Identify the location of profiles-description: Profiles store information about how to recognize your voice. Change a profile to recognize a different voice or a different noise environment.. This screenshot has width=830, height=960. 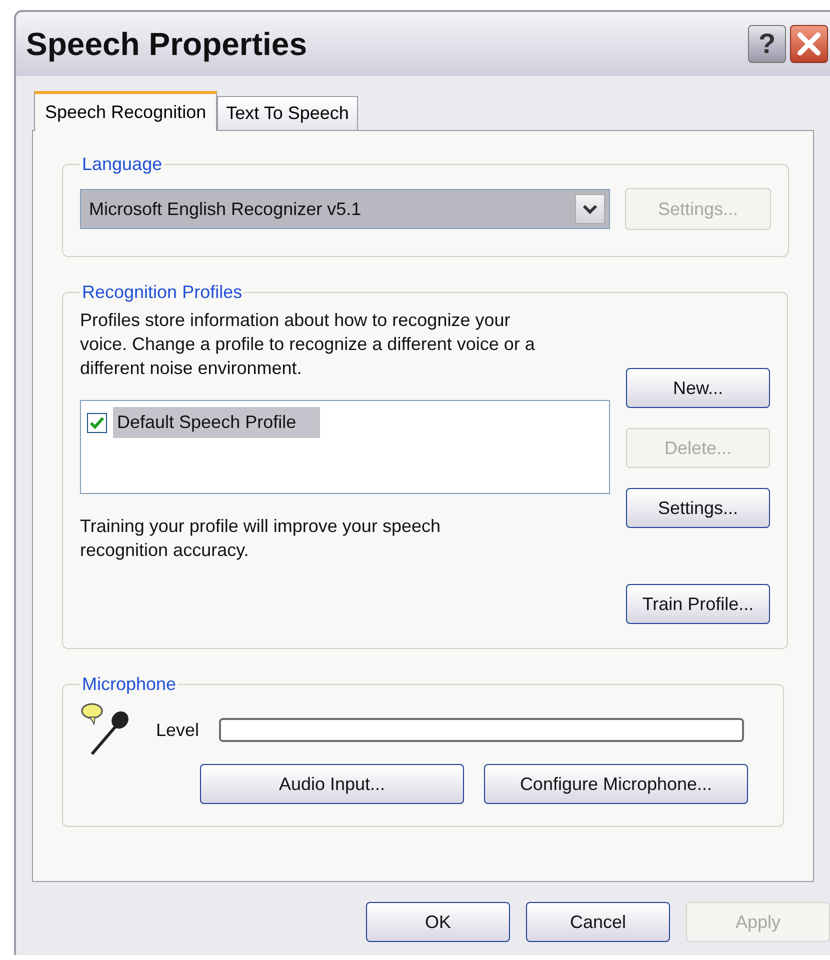
(308, 344).